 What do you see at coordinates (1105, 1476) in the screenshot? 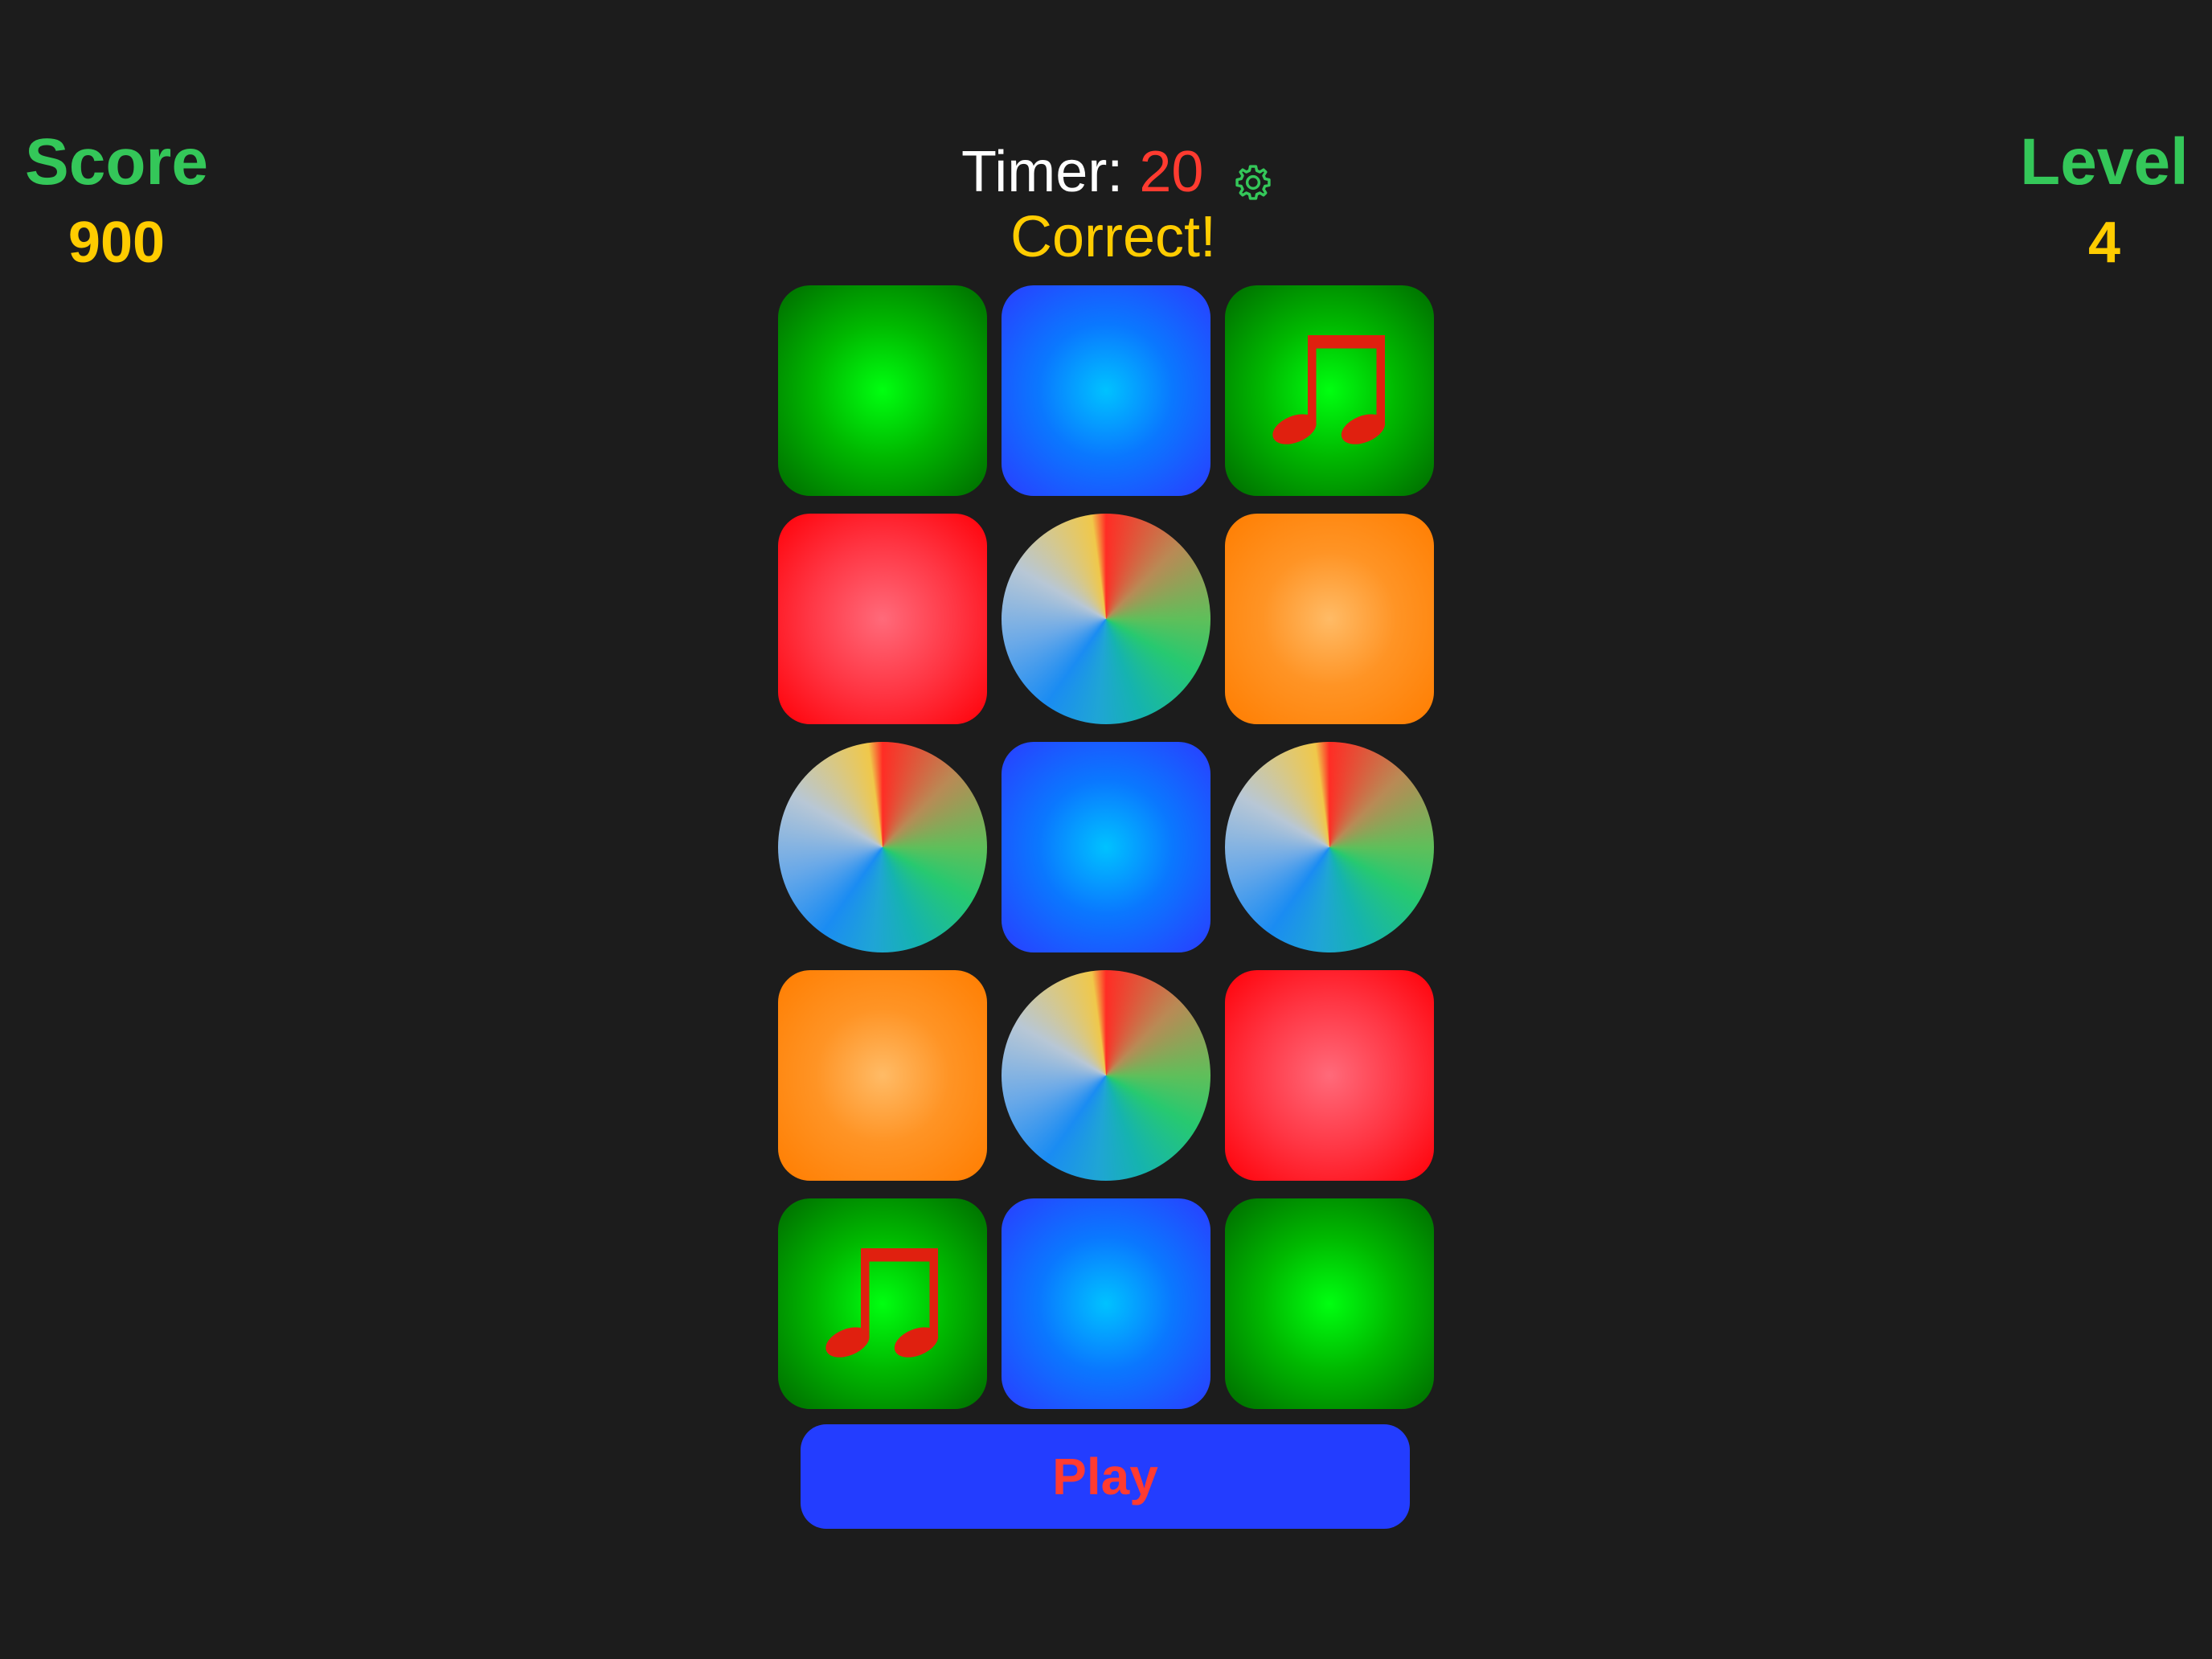
I see `play-button: Play` at bounding box center [1105, 1476].